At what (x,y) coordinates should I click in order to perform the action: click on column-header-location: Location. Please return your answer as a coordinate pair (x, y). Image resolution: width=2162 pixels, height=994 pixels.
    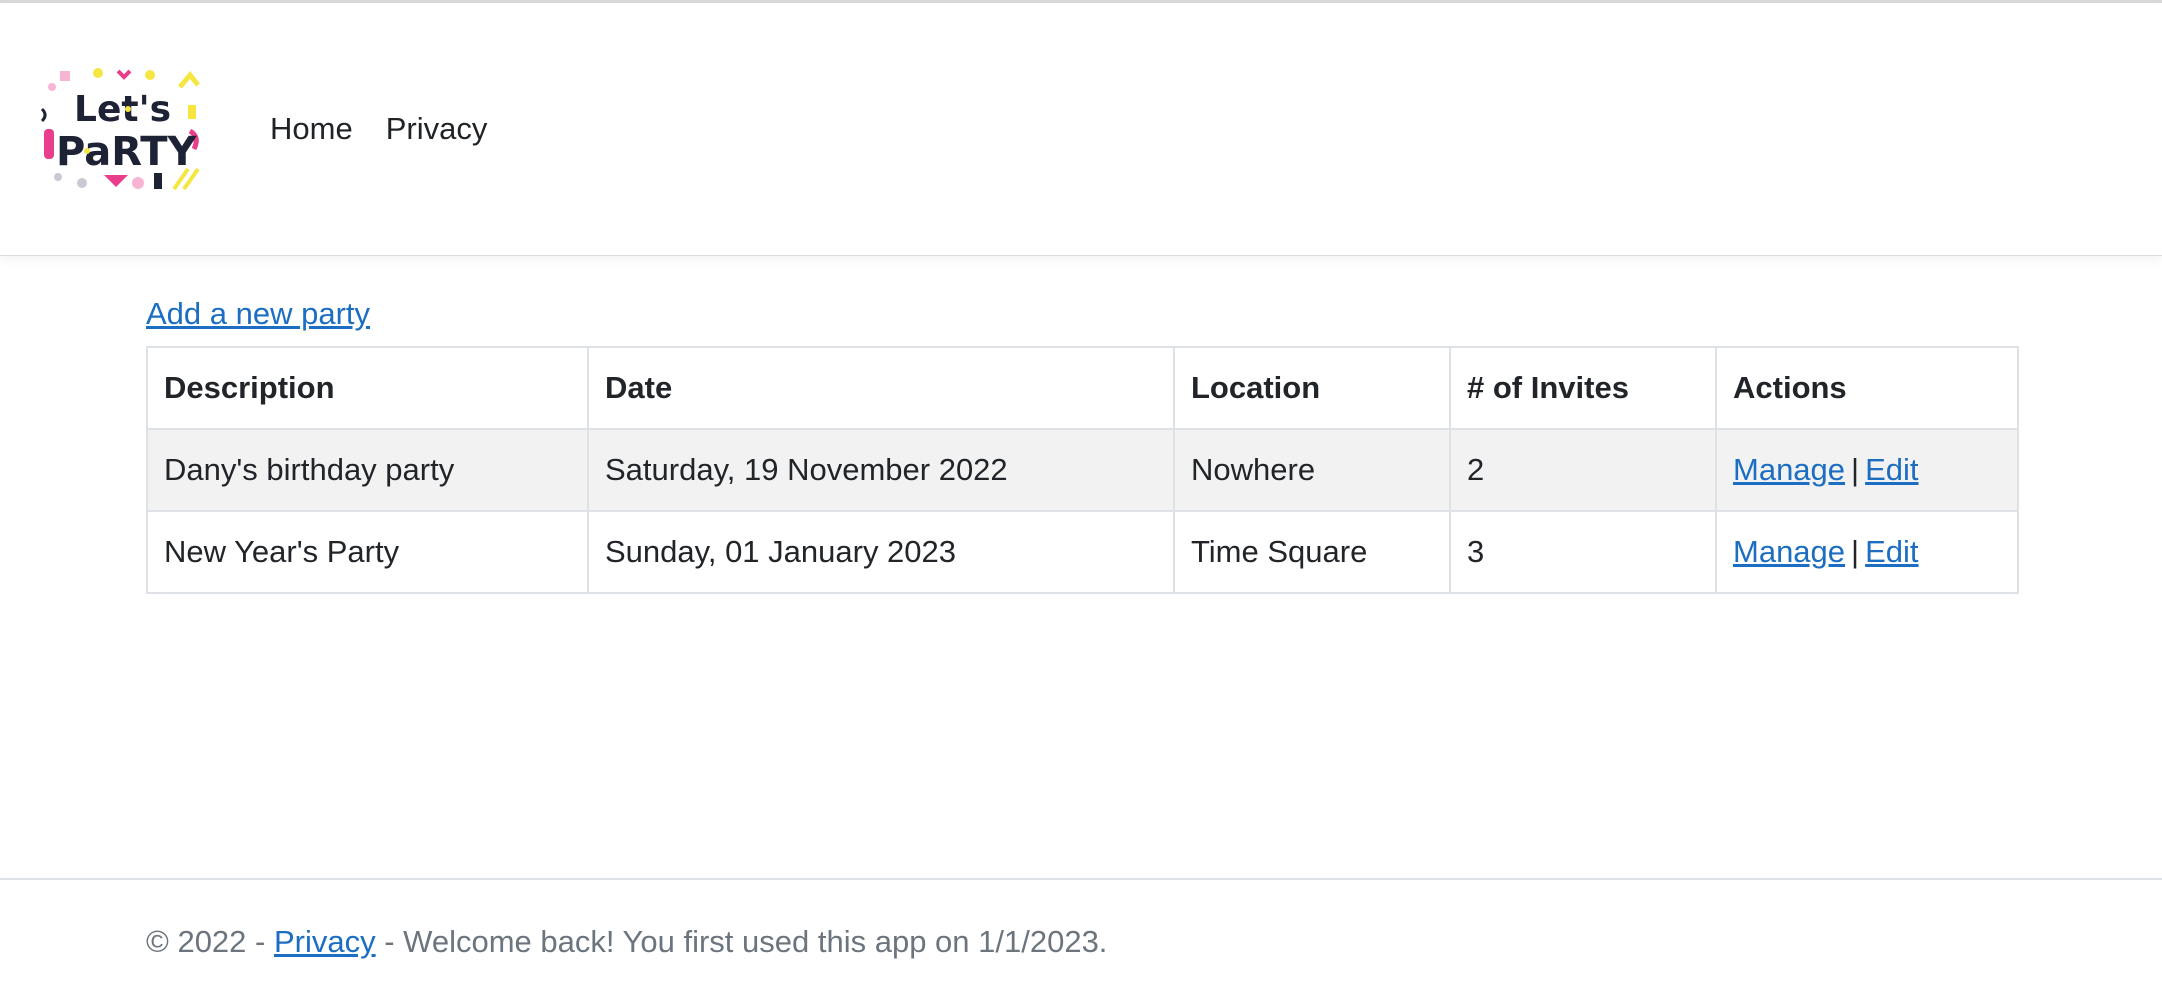
    Looking at the image, I should click on (1312, 388).